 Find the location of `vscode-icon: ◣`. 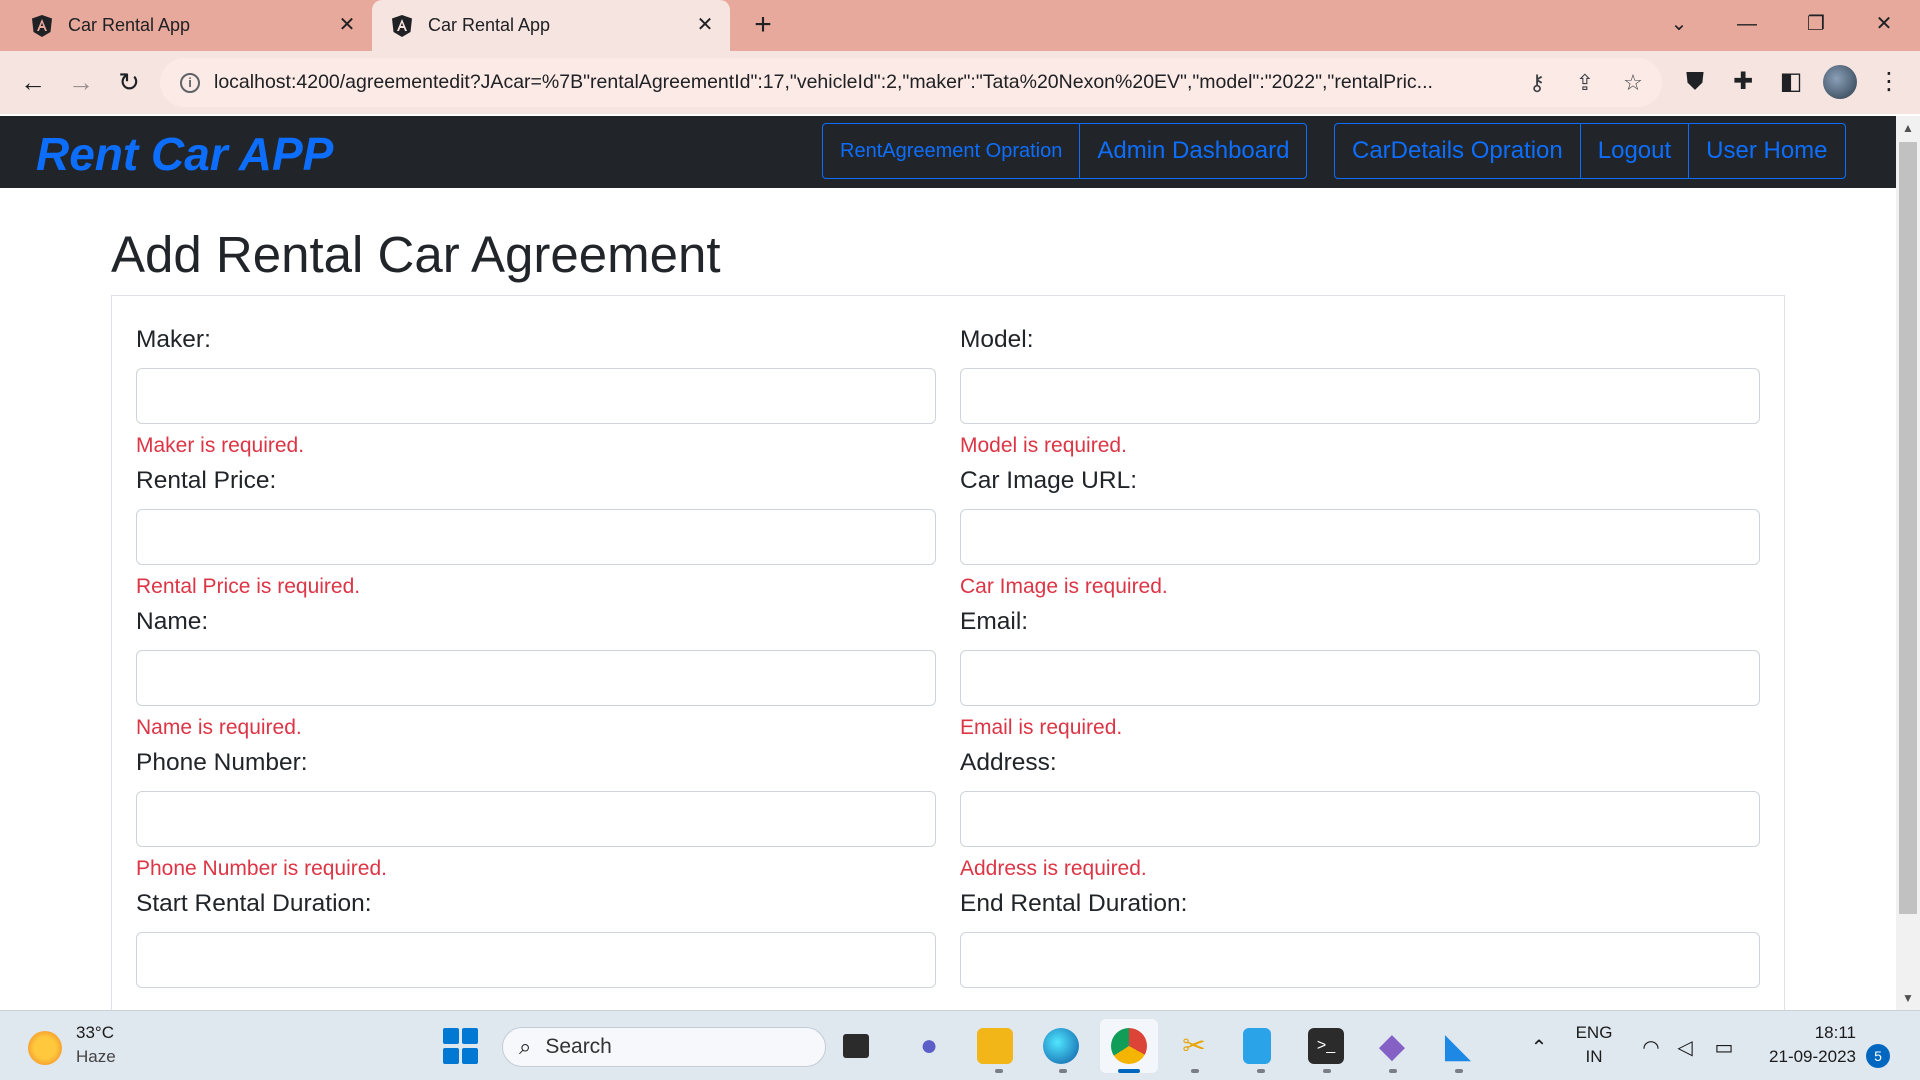

vscode-icon: ◣ is located at coordinates (1458, 1046).